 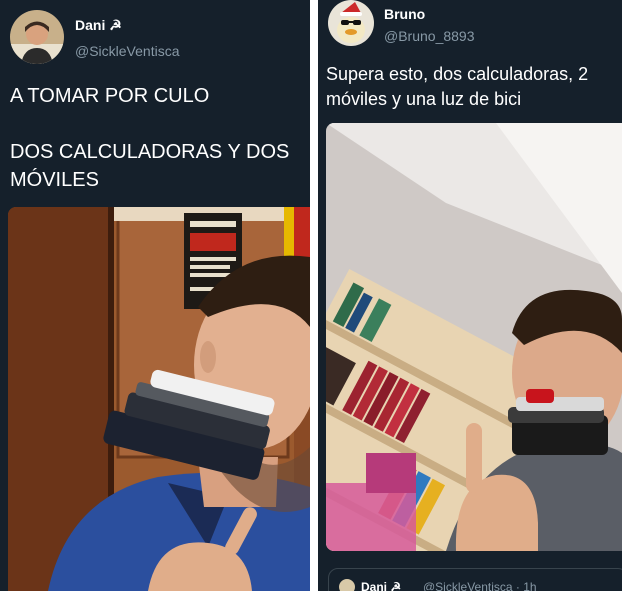 I want to click on right-tweet-handle: @Bruno_8893, so click(x=429, y=36).